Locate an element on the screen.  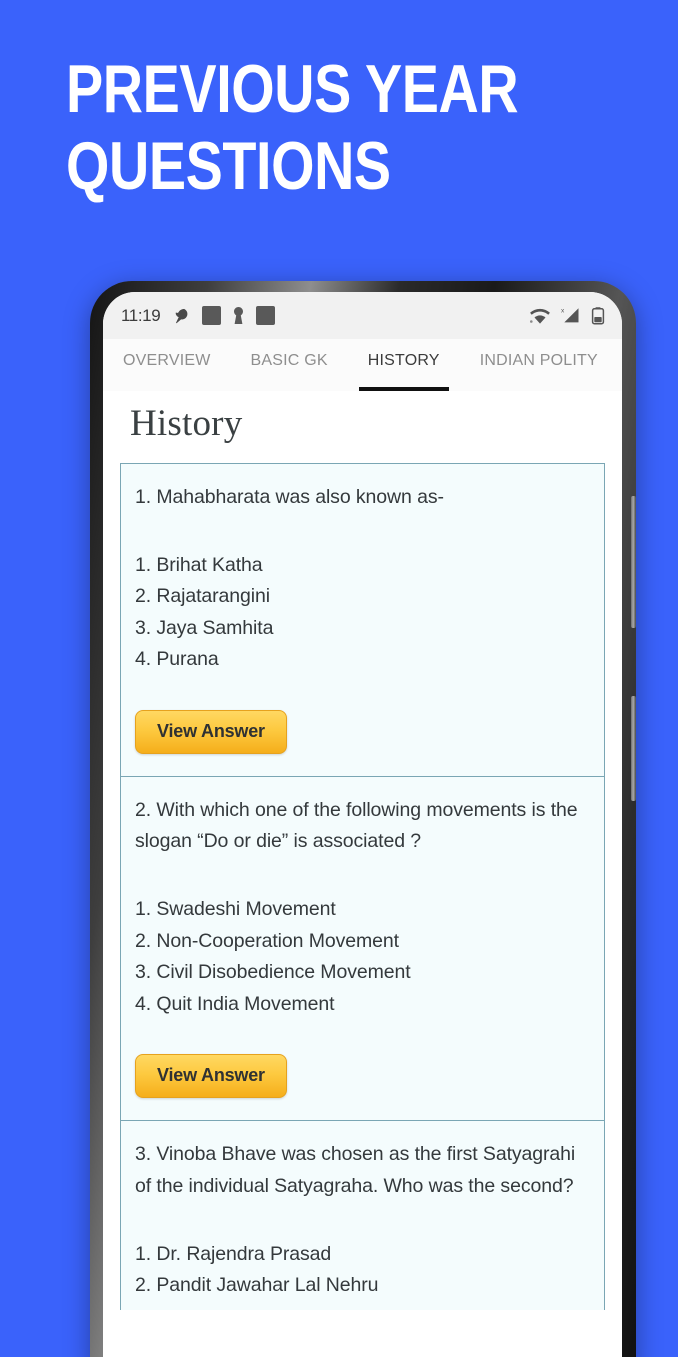
status-time: 11:19 is located at coordinates (141, 315).